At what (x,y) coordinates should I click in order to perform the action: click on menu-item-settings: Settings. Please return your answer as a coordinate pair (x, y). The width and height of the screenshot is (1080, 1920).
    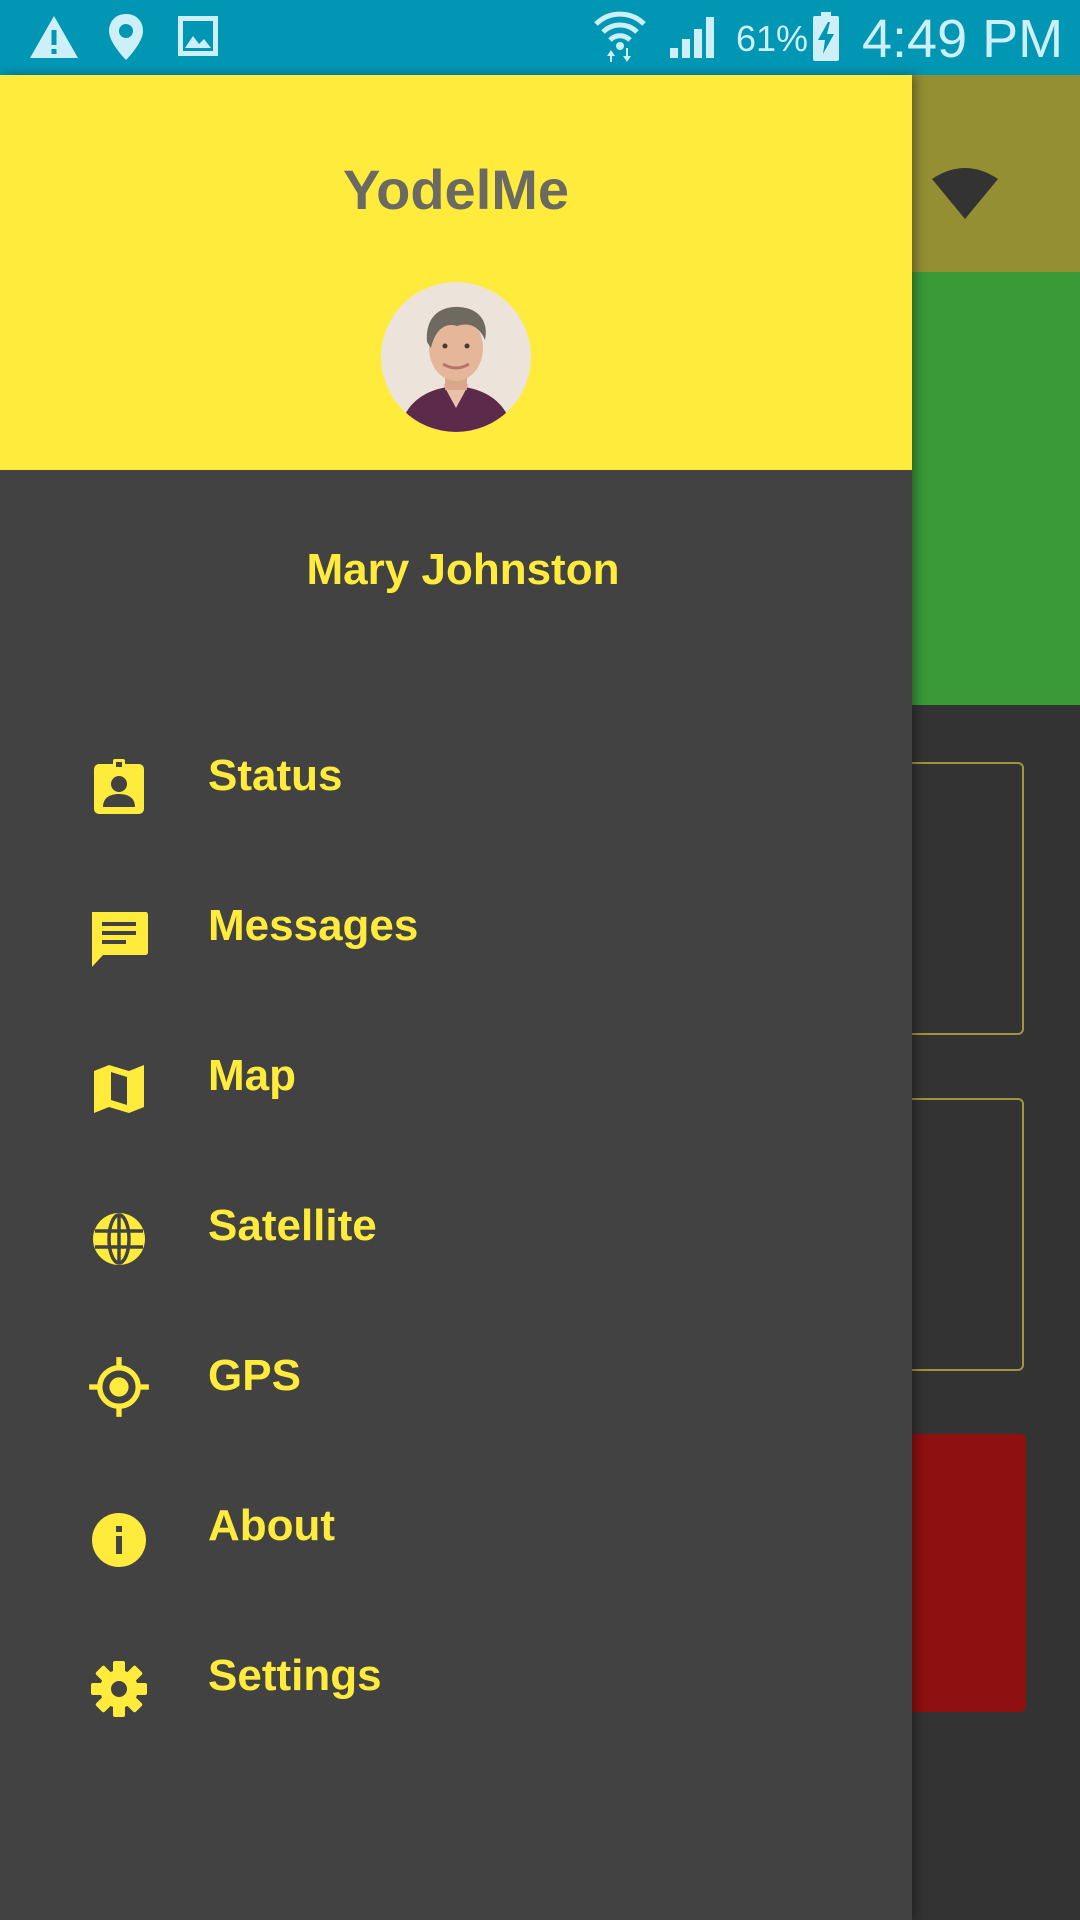
    Looking at the image, I should click on (456, 1685).